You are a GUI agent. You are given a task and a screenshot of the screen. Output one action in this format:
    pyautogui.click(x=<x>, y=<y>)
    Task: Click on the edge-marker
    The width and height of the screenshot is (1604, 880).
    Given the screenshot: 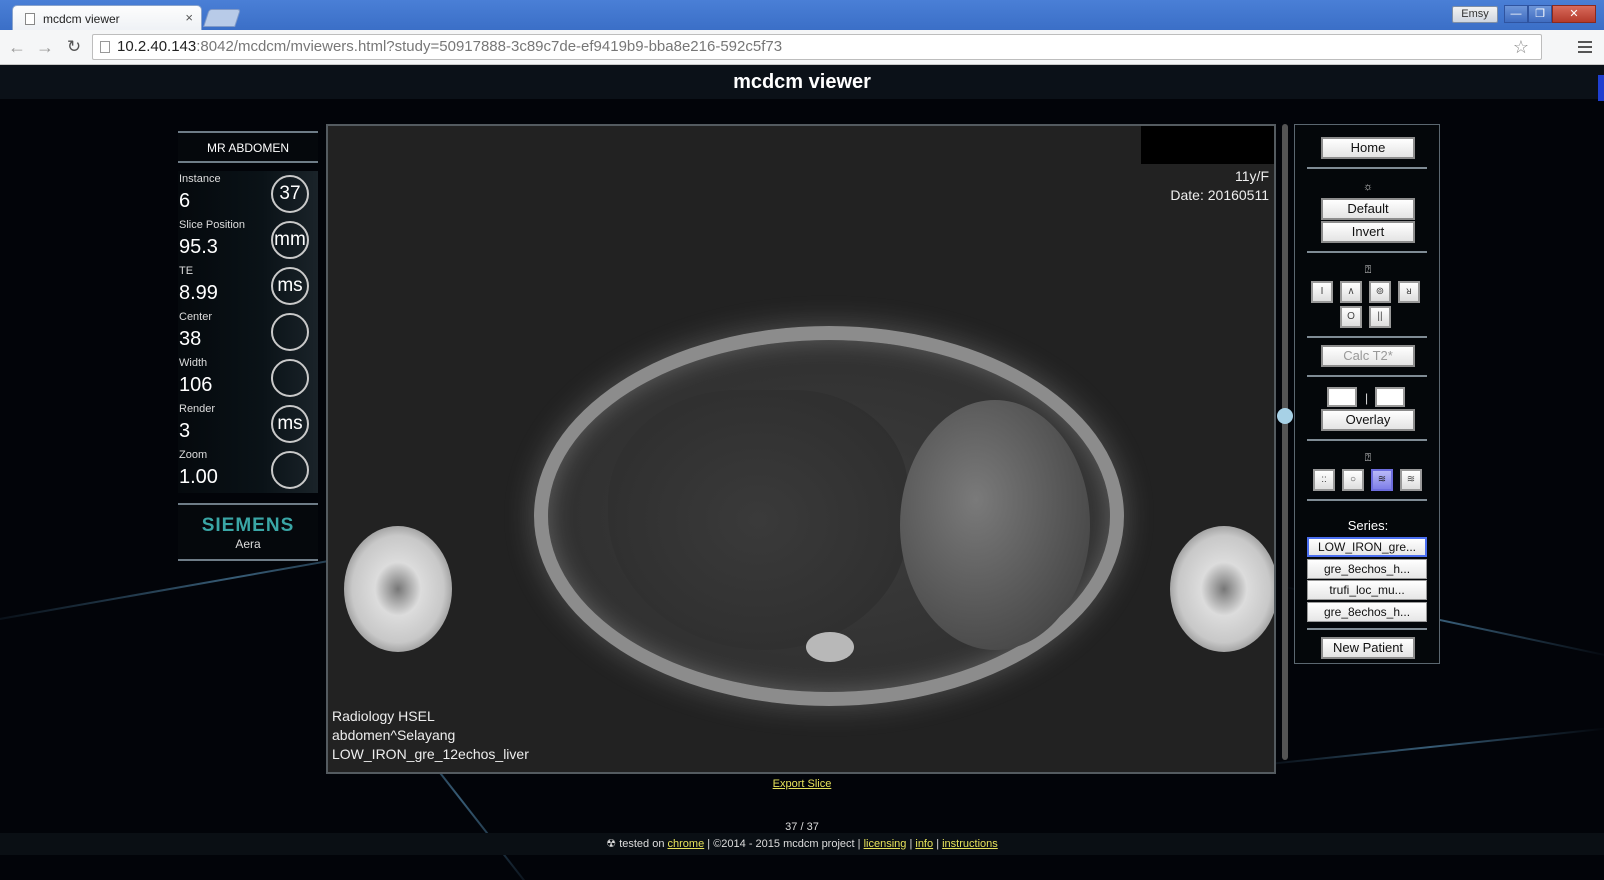 What is the action you would take?
    pyautogui.click(x=1601, y=88)
    